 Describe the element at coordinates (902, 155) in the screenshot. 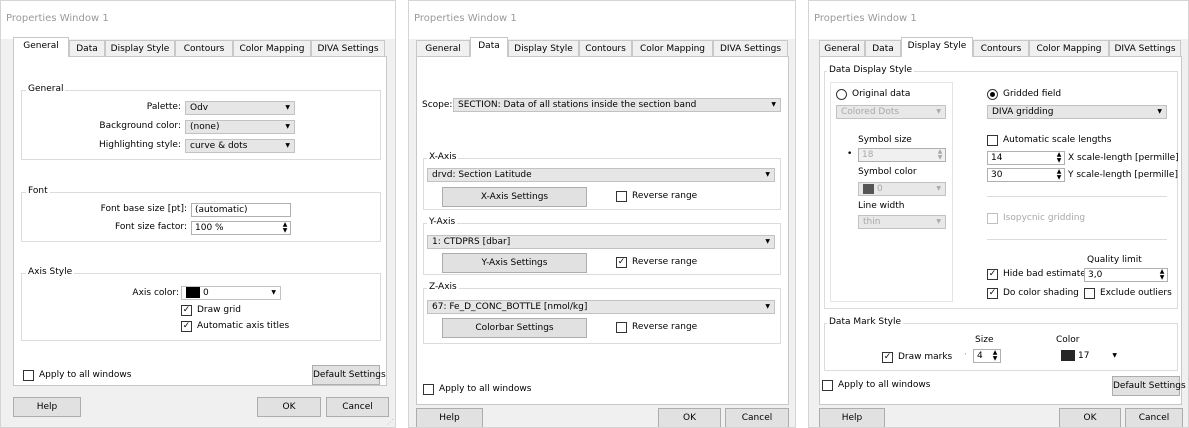

I see `symbol-size-spinbox: 18 ▲ ▼` at that location.